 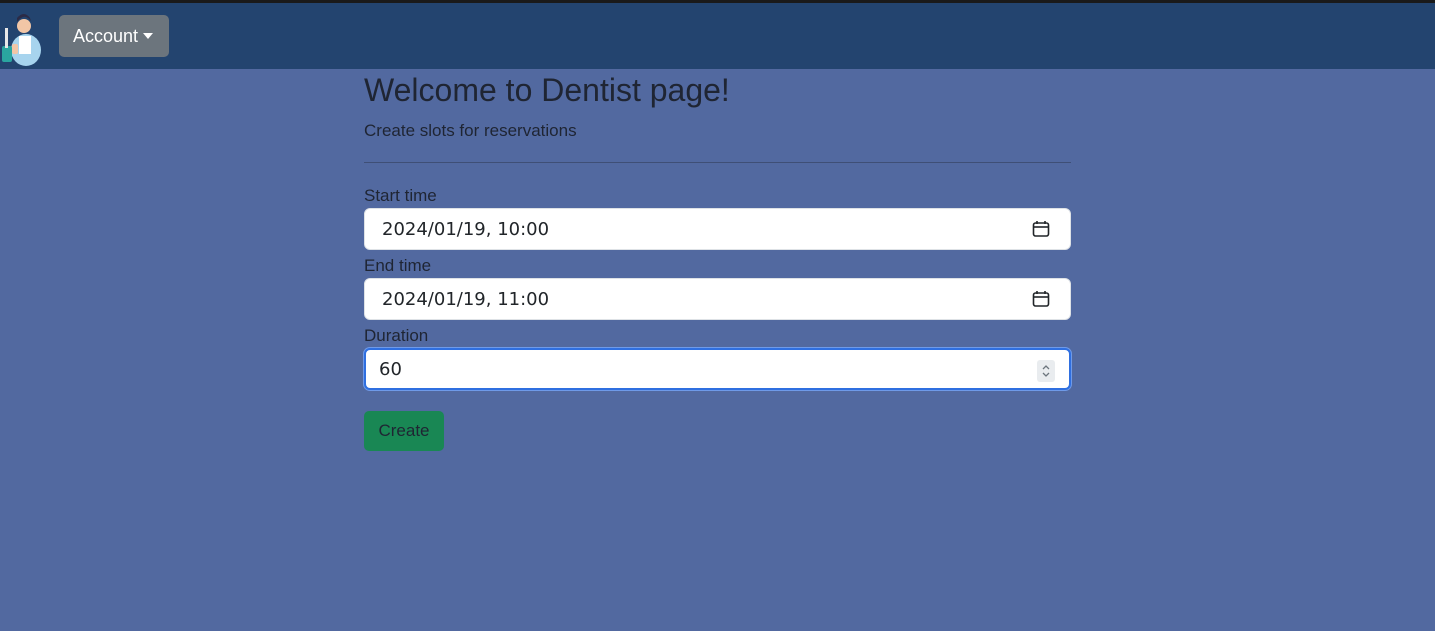 I want to click on caret-down-icon, so click(x=148, y=36).